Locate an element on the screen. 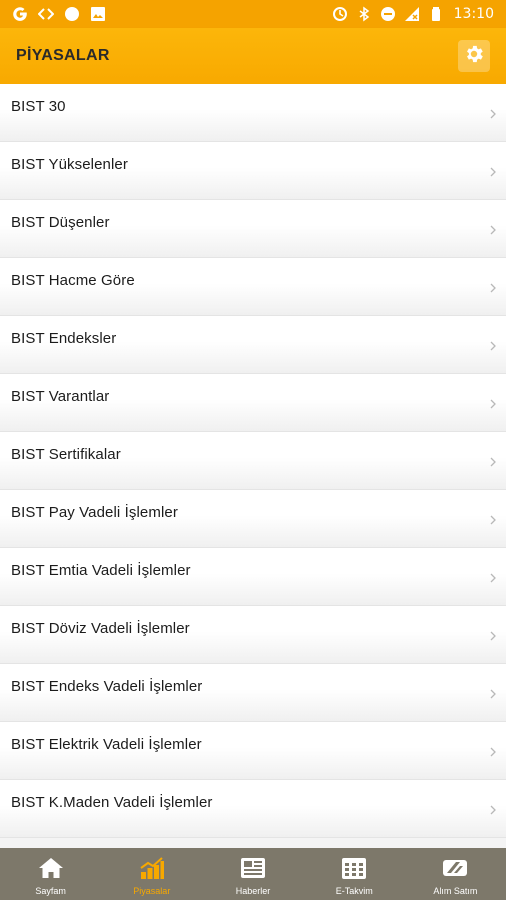 Image resolution: width=506 pixels, height=900 pixels. market-item-bist-endeksler: BIST Endeksler is located at coordinates (253, 345).